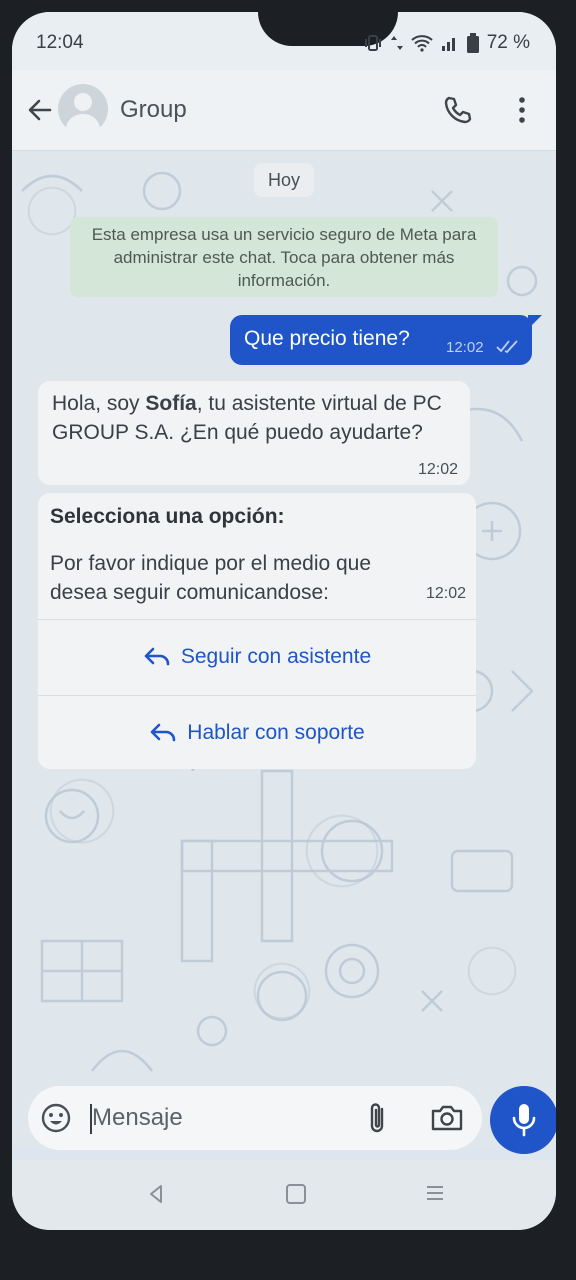  Describe the element at coordinates (156, 1194) in the screenshot. I see `nav-back-icon` at that location.